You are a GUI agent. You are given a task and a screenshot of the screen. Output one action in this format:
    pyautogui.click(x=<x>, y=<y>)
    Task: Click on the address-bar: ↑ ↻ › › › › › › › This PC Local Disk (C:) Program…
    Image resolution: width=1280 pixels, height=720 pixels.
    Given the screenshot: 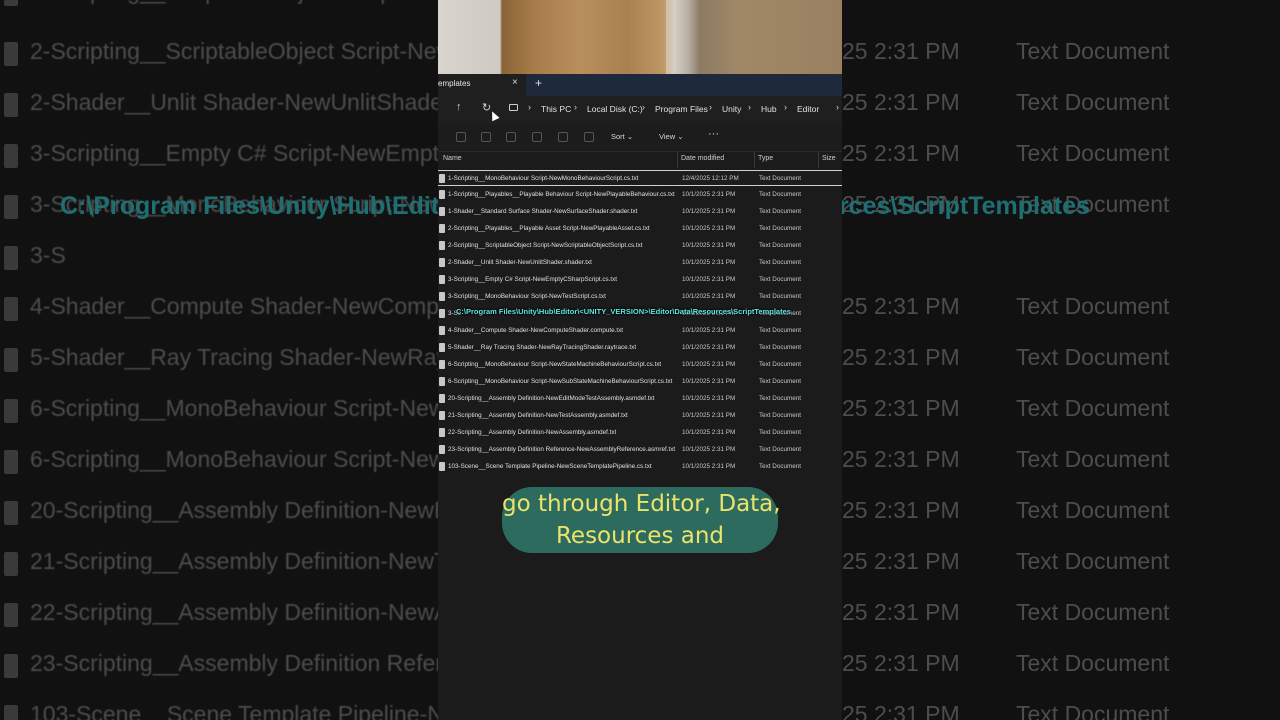 What is the action you would take?
    pyautogui.click(x=640, y=110)
    